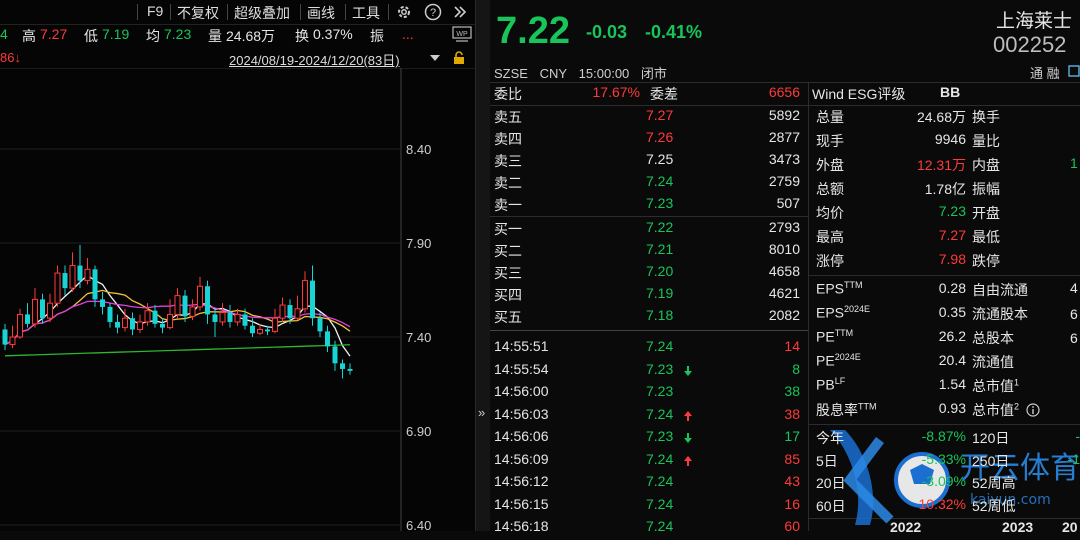  What do you see at coordinates (366, 13) in the screenshot?
I see `tools-button: 工具` at bounding box center [366, 13].